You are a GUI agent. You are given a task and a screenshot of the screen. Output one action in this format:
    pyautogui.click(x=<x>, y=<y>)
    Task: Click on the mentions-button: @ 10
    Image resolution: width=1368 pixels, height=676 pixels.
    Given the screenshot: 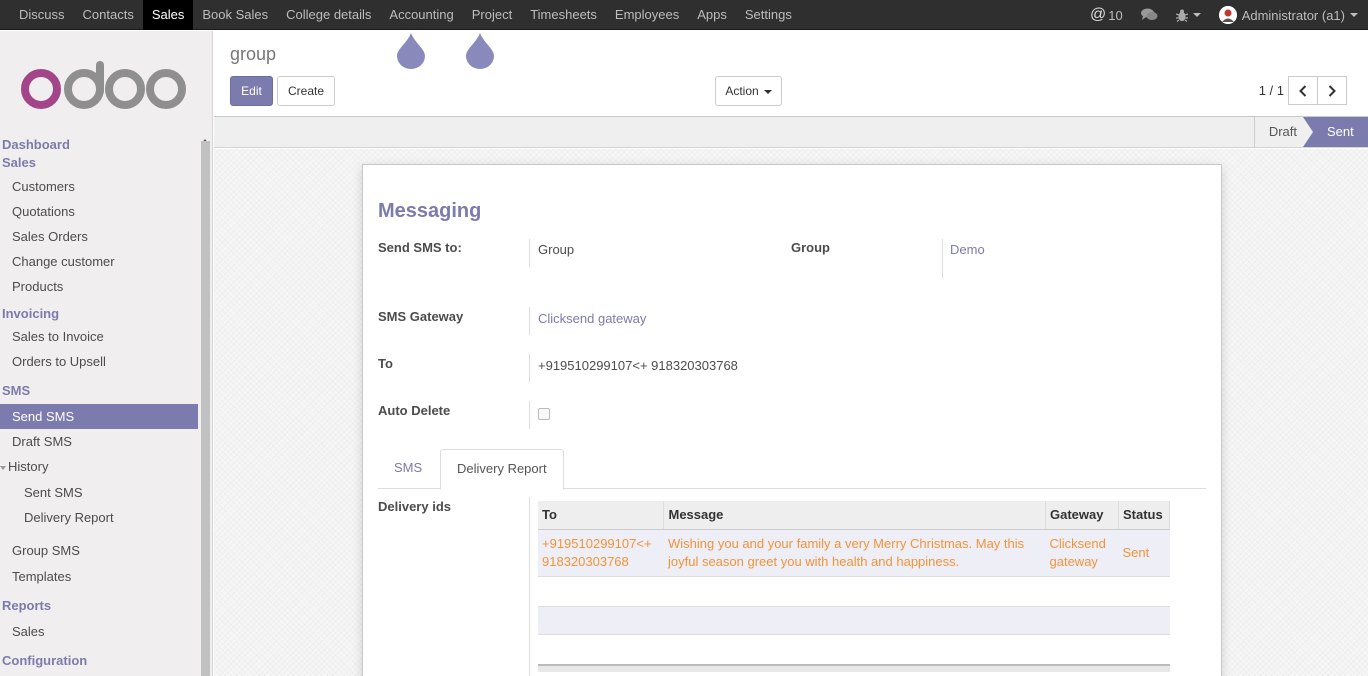 What is the action you would take?
    pyautogui.click(x=1106, y=15)
    